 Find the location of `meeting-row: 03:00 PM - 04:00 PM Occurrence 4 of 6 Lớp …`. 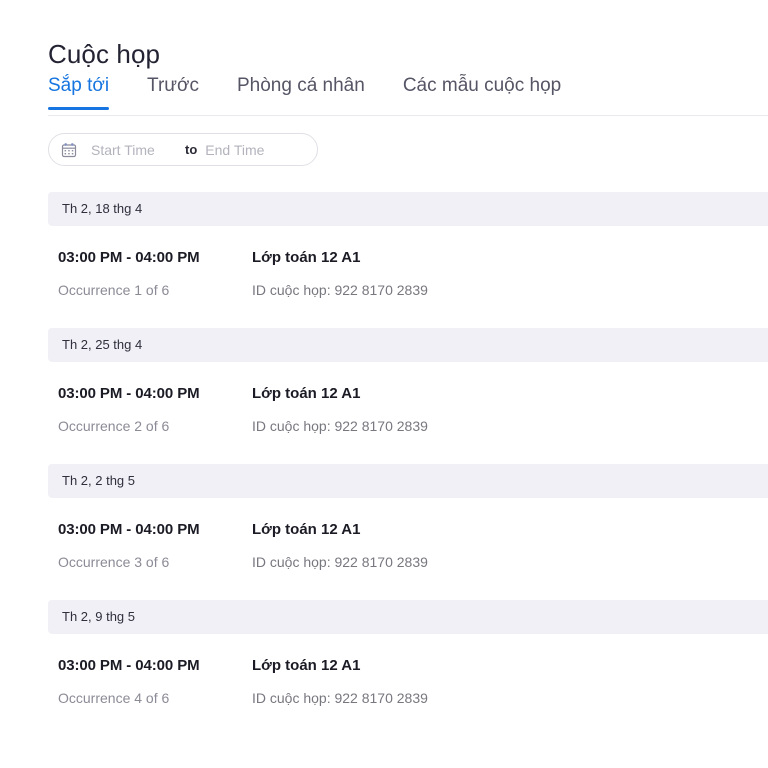

meeting-row: 03:00 PM - 04:00 PM Occurrence 4 of 6 Lớp … is located at coordinates (408, 685).